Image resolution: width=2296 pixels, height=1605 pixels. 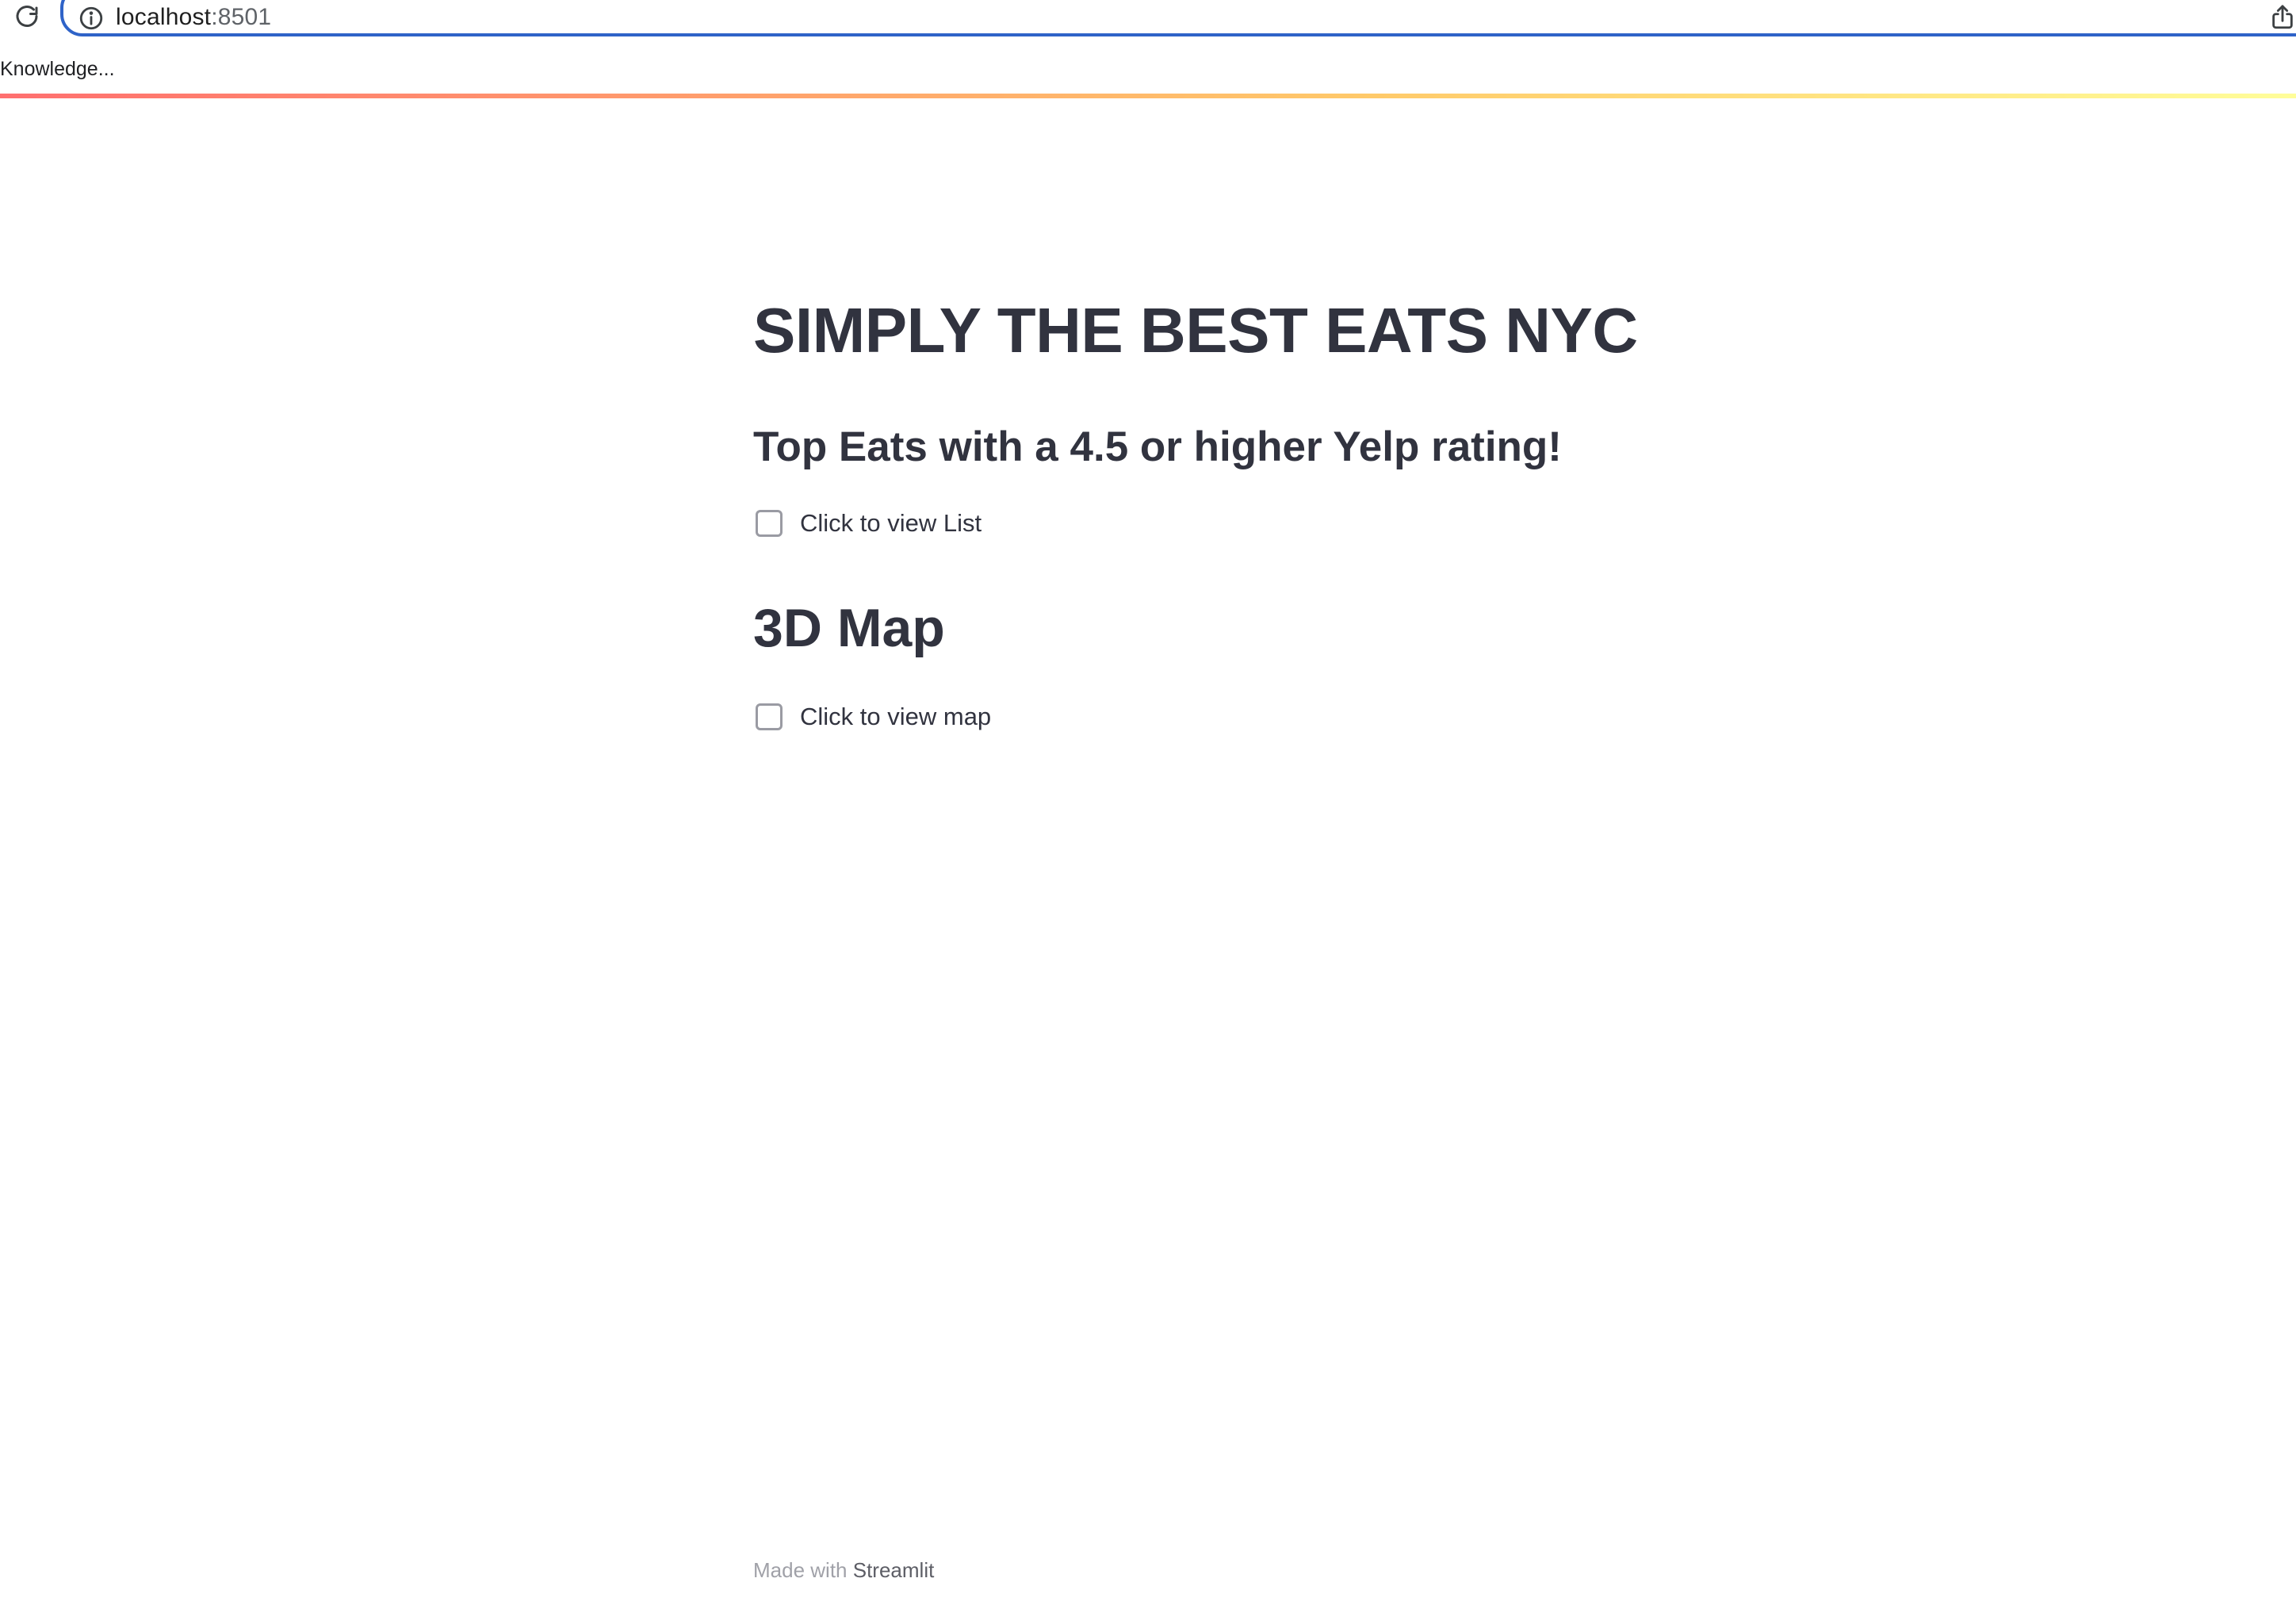 I want to click on url-host: localhost, so click(x=164, y=17).